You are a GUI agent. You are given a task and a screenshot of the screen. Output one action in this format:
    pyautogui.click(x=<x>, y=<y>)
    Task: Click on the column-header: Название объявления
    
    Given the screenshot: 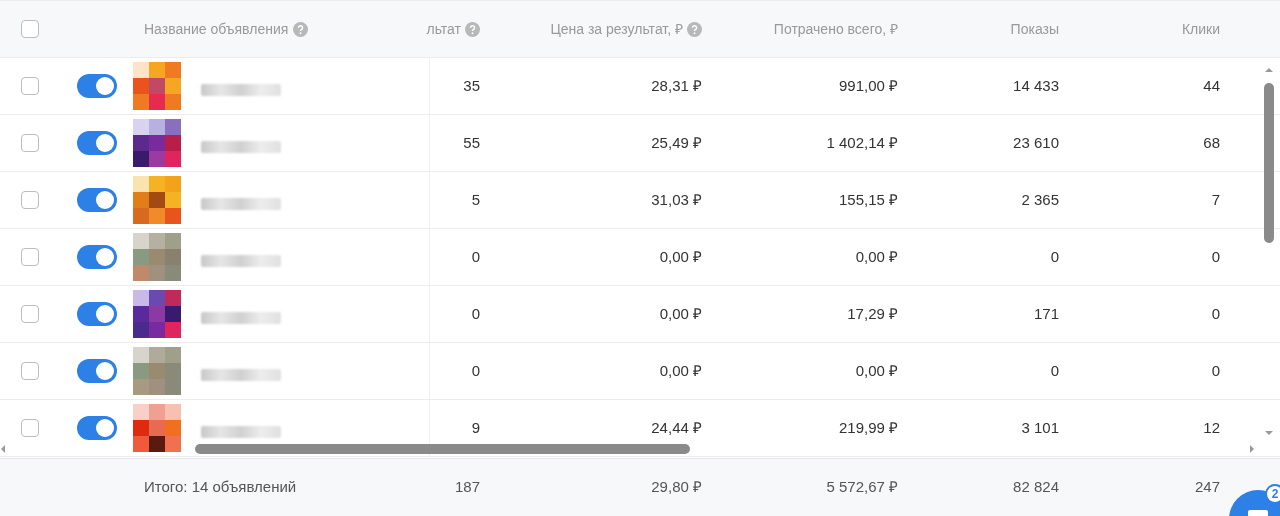 What is the action you would take?
    pyautogui.click(x=216, y=29)
    